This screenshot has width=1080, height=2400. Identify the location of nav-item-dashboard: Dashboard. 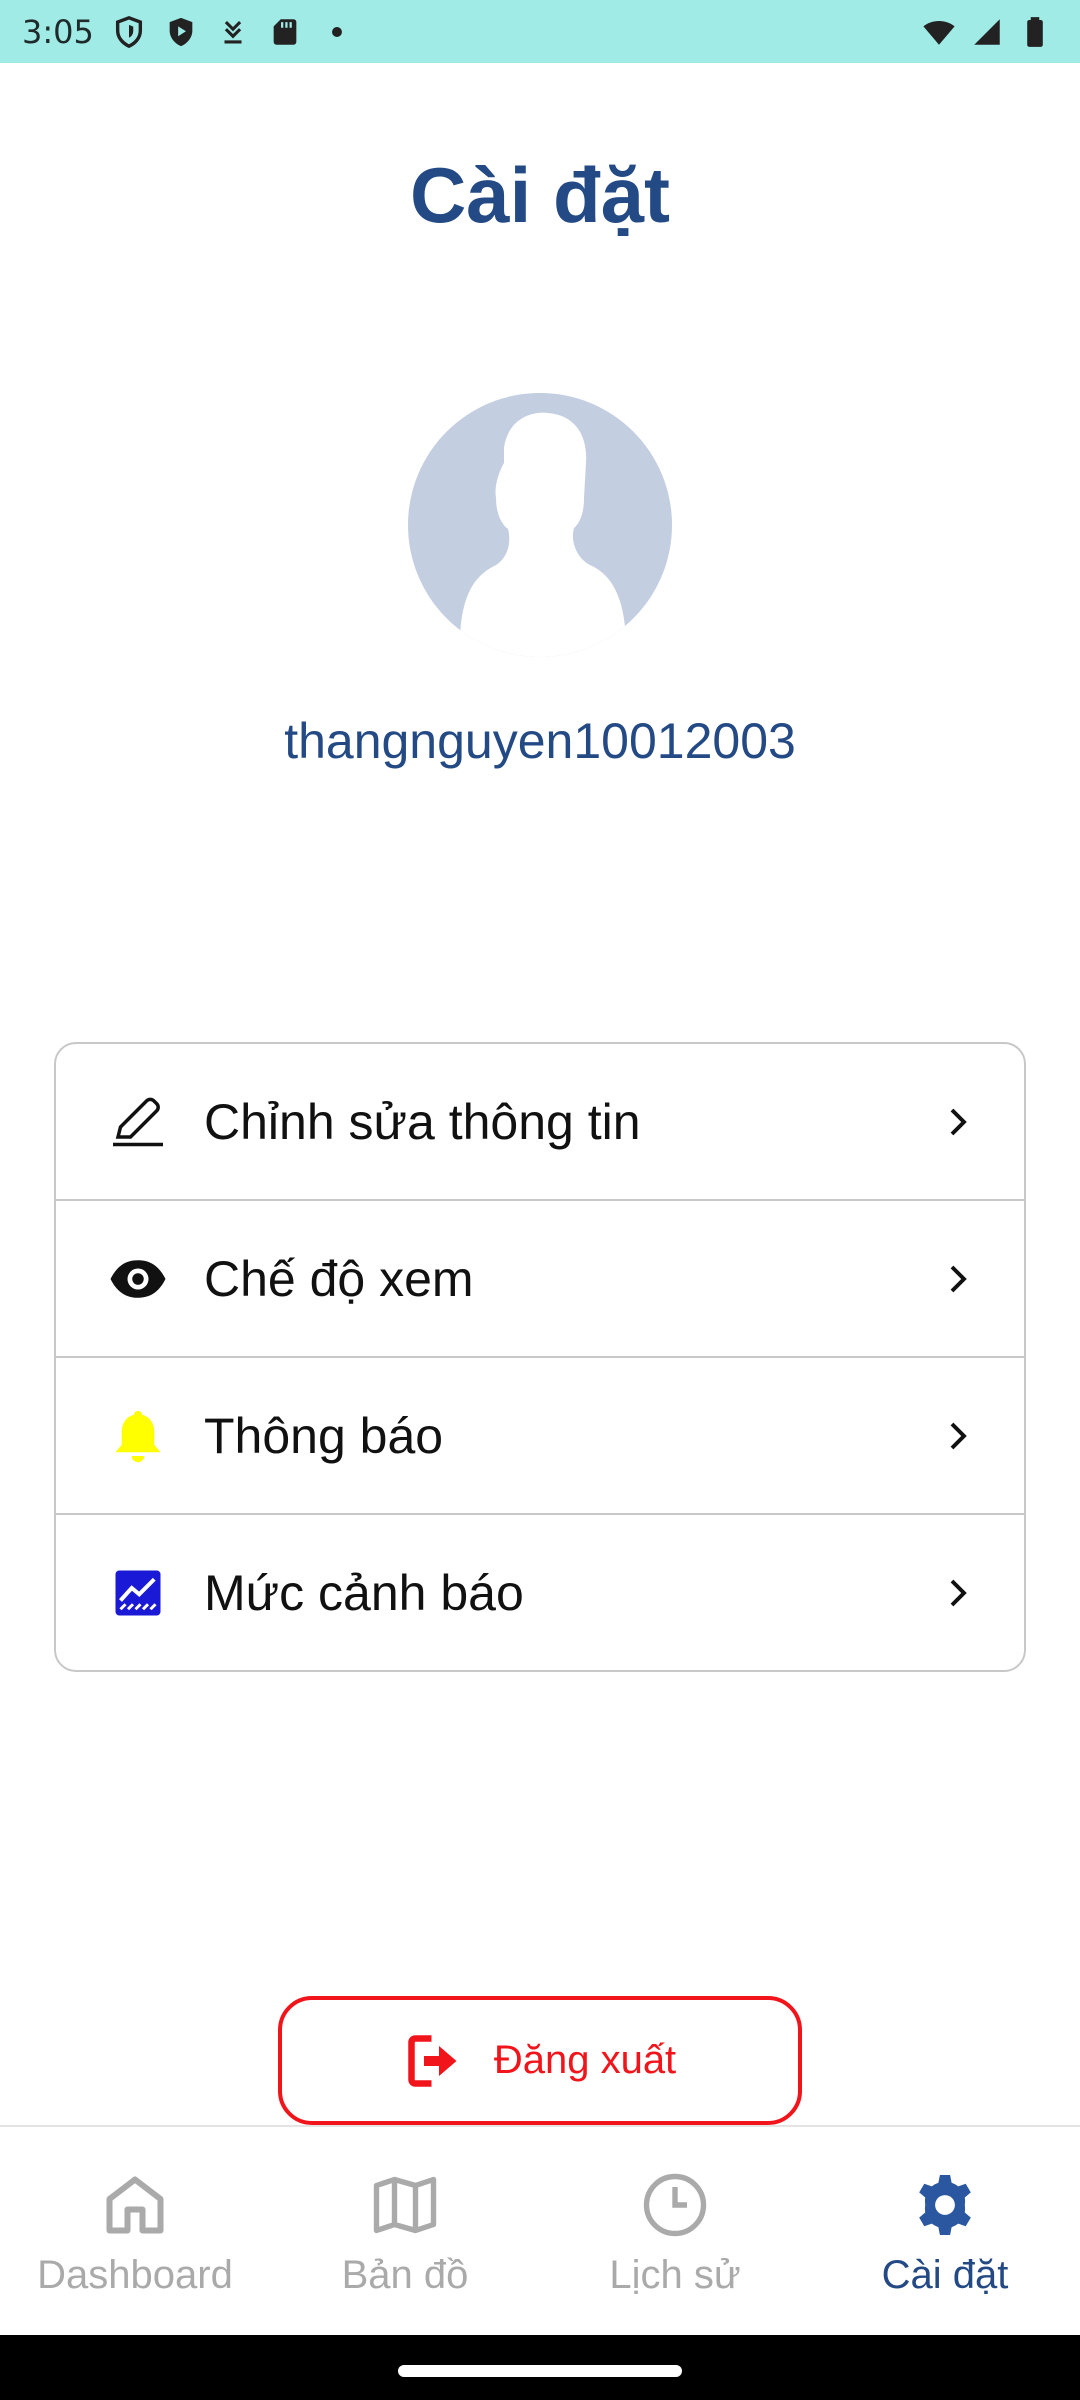
(135, 2232).